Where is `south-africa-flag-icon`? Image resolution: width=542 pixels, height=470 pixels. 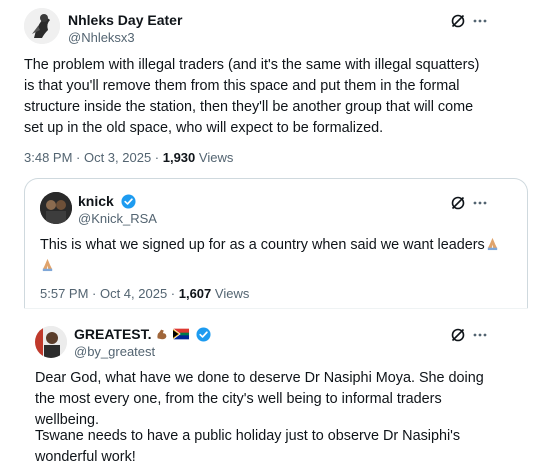 south-africa-flag-icon is located at coordinates (181, 334).